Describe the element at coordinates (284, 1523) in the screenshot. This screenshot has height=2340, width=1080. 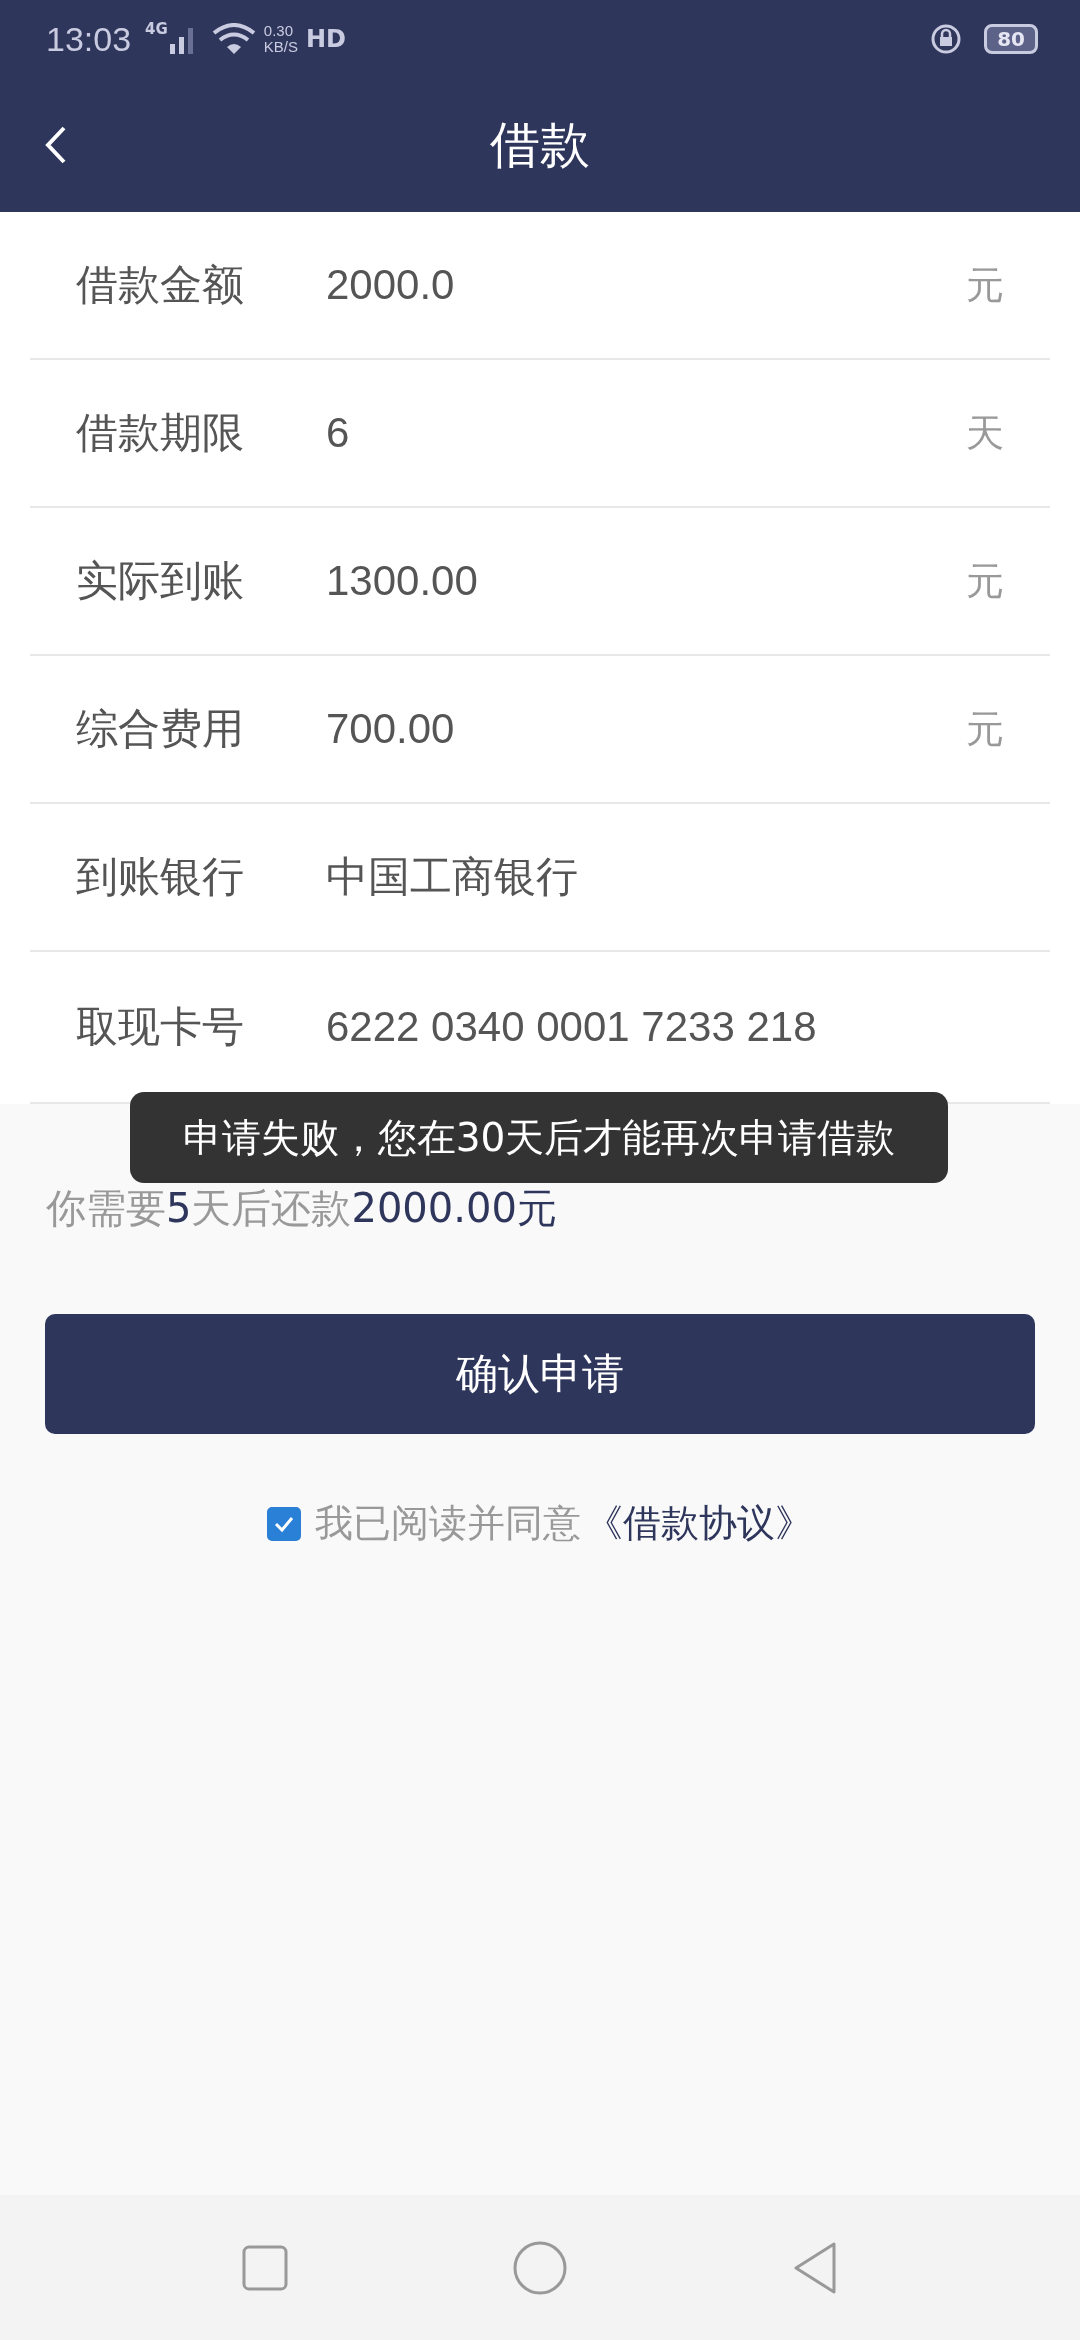
I see `agreement-checkbox` at that location.